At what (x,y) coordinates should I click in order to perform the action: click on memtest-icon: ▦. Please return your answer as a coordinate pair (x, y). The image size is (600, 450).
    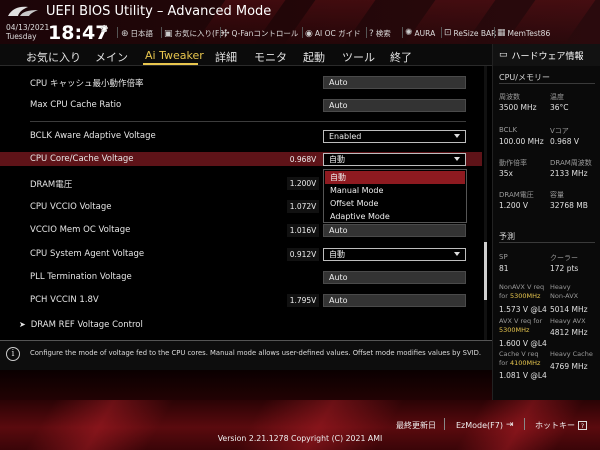
    Looking at the image, I should click on (501, 33).